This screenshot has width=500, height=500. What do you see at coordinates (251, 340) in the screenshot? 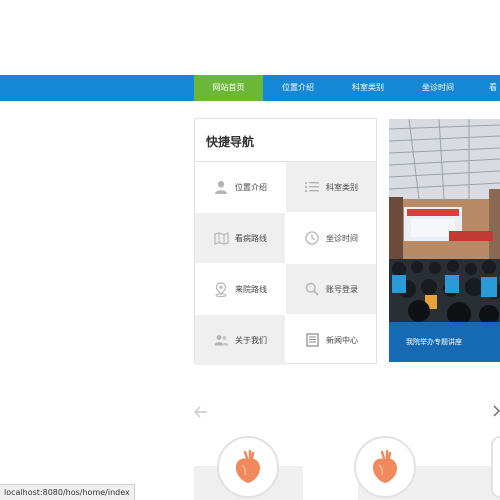
I see `quick-nav-label: 关于我们` at bounding box center [251, 340].